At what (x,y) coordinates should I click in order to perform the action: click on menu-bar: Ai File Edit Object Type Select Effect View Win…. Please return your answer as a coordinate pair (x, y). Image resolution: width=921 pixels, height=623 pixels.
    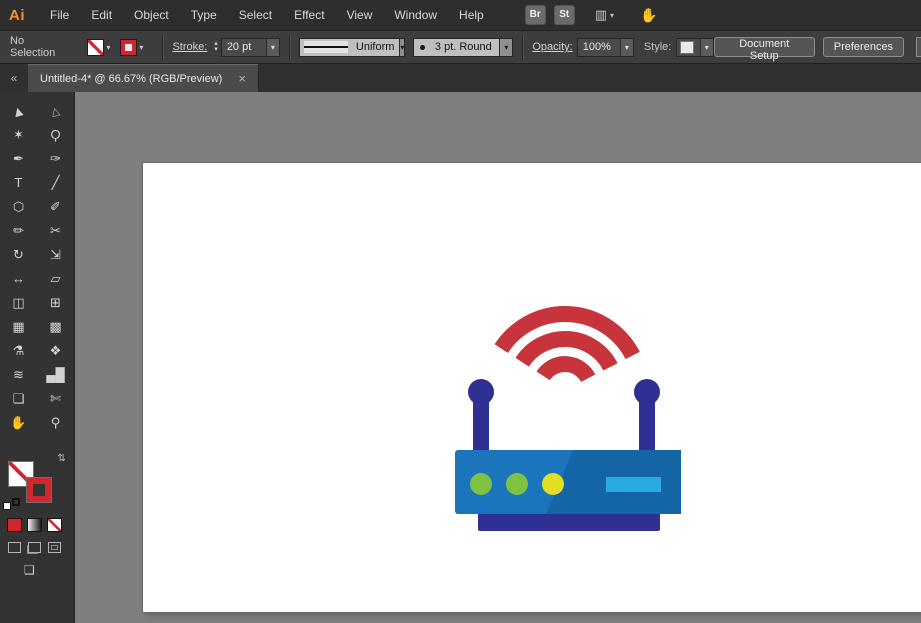
    Looking at the image, I should click on (460, 15).